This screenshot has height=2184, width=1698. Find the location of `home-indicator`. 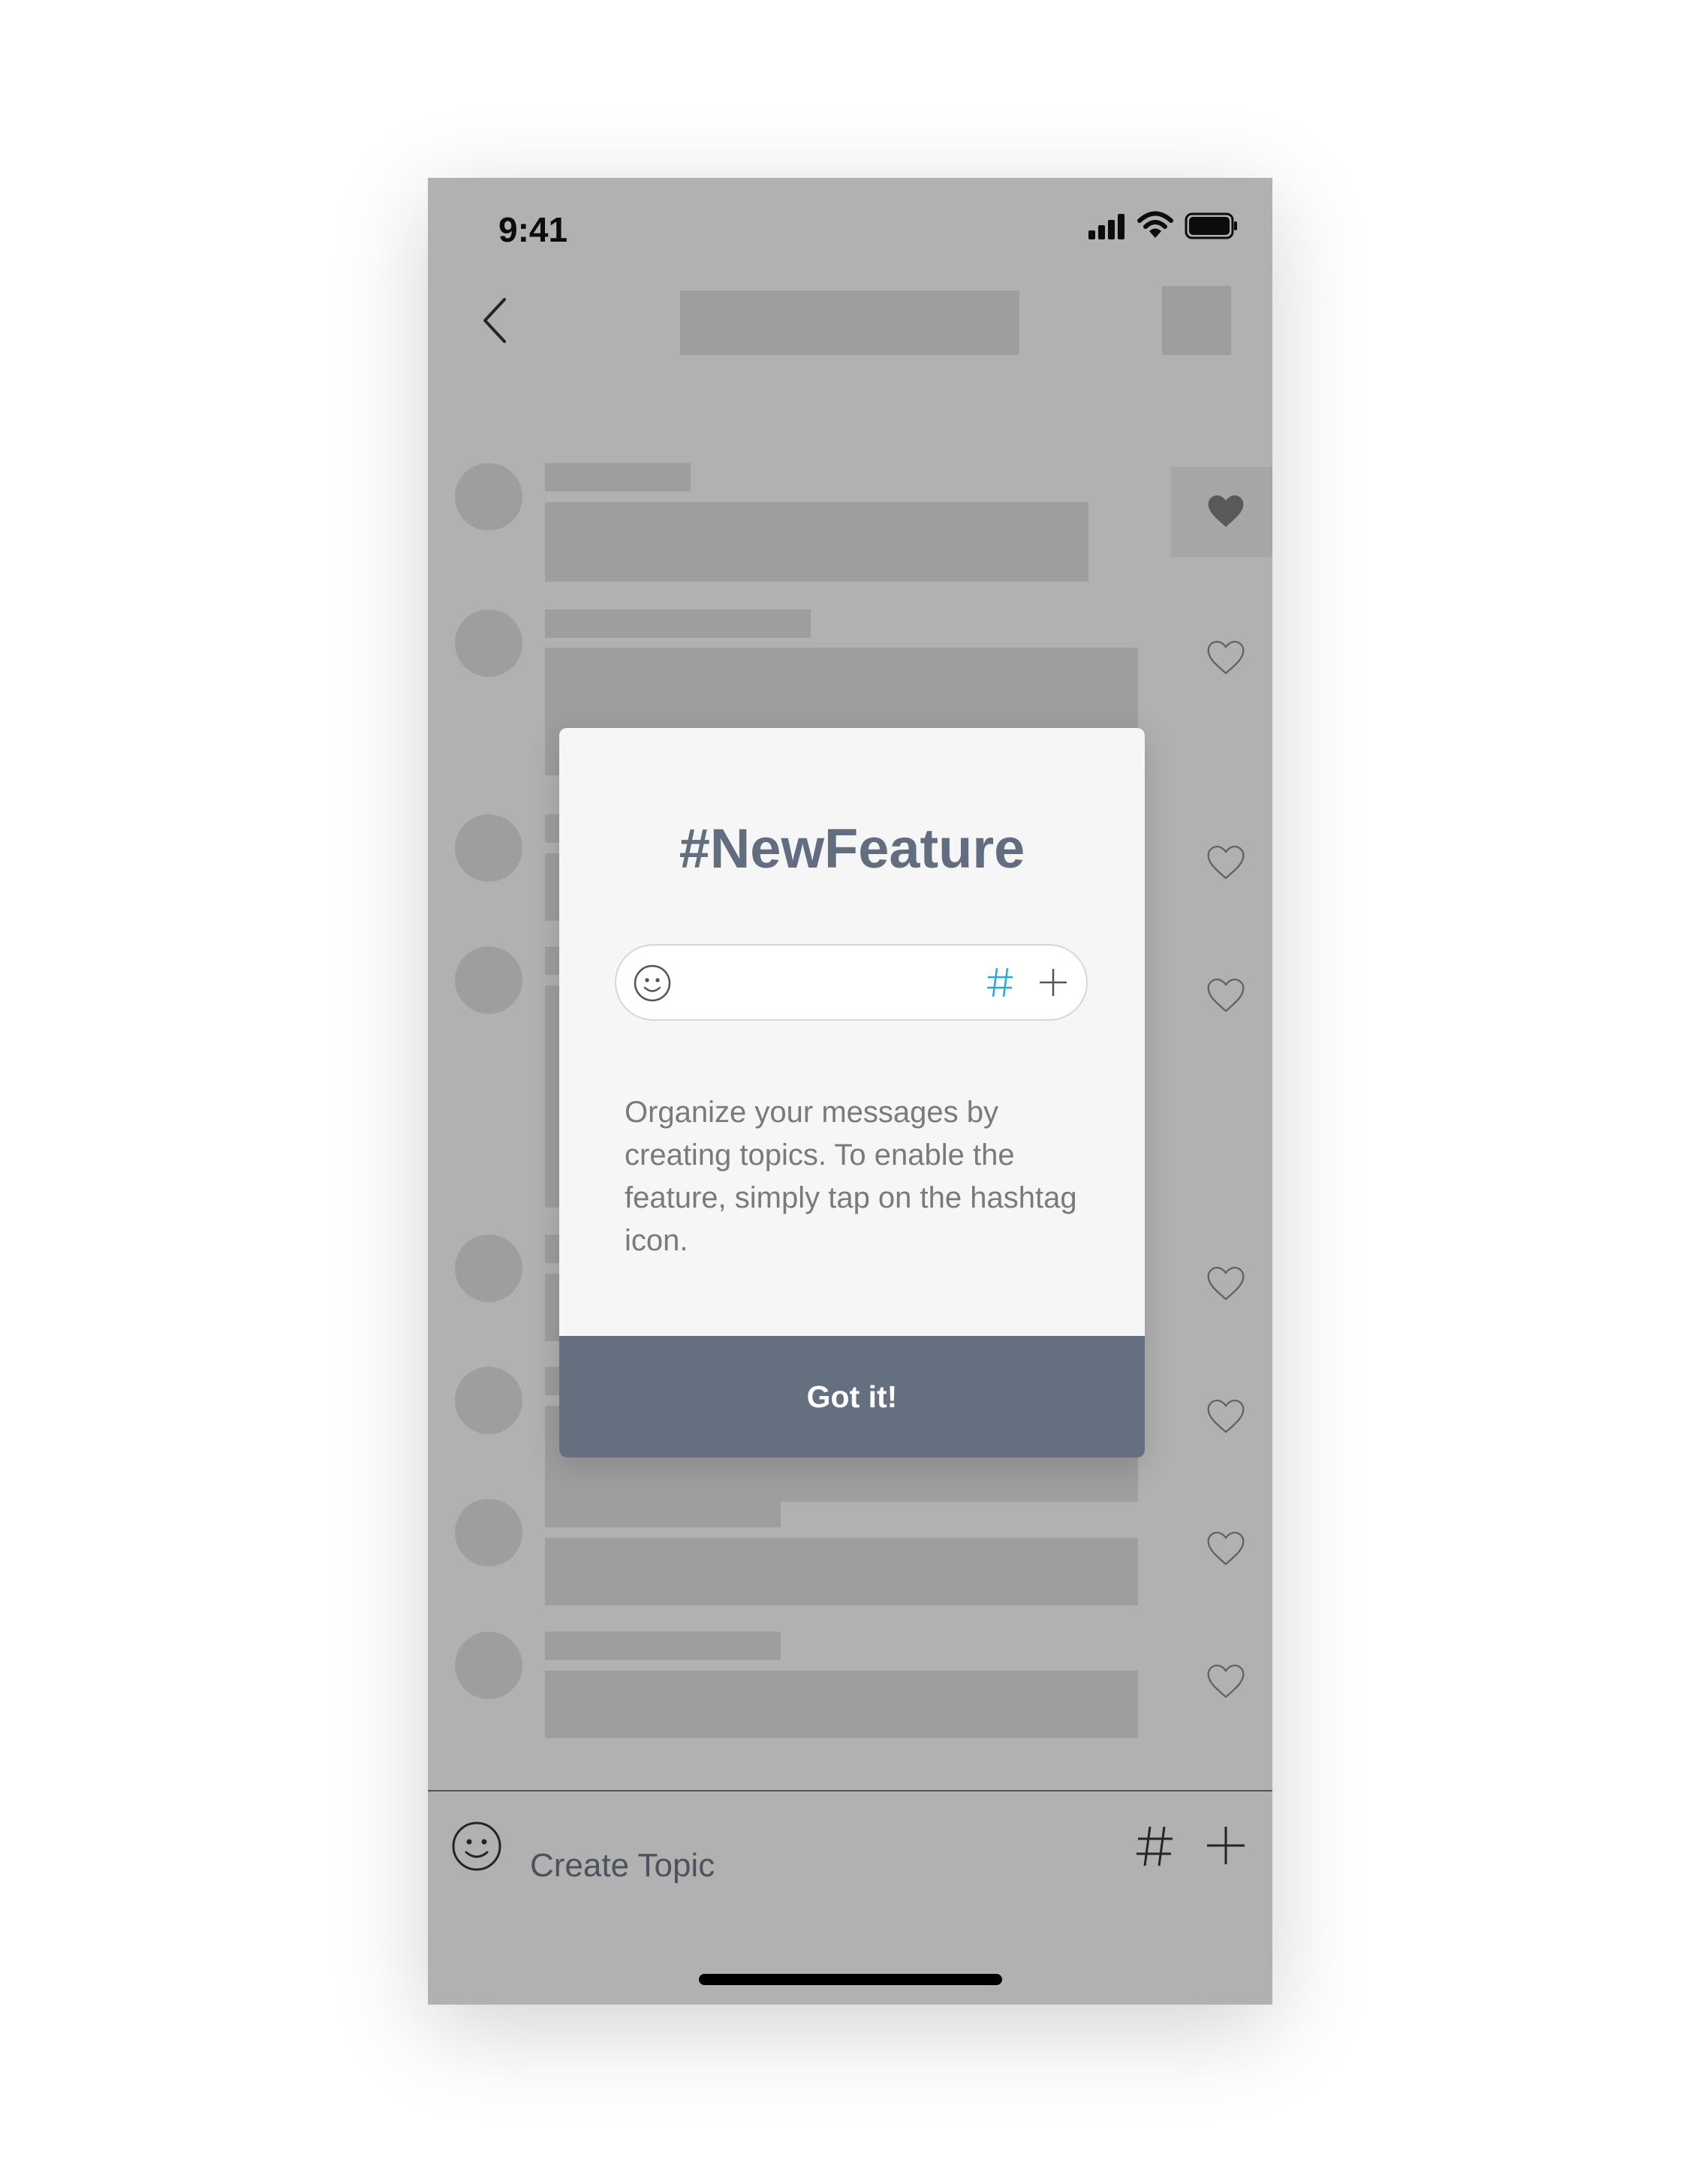

home-indicator is located at coordinates (850, 1979).